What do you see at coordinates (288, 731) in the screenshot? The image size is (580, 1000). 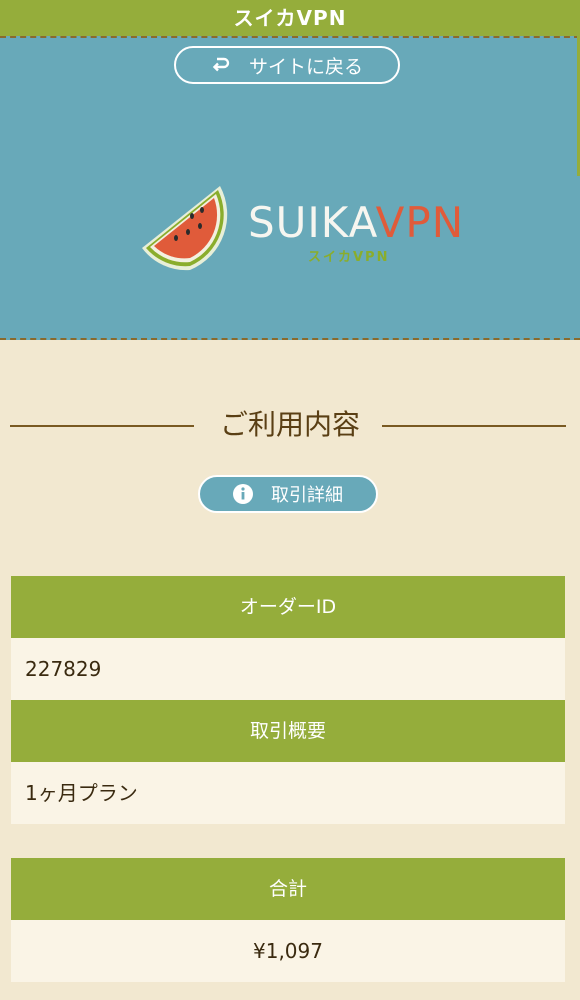 I see `summary-header: 取引概要` at bounding box center [288, 731].